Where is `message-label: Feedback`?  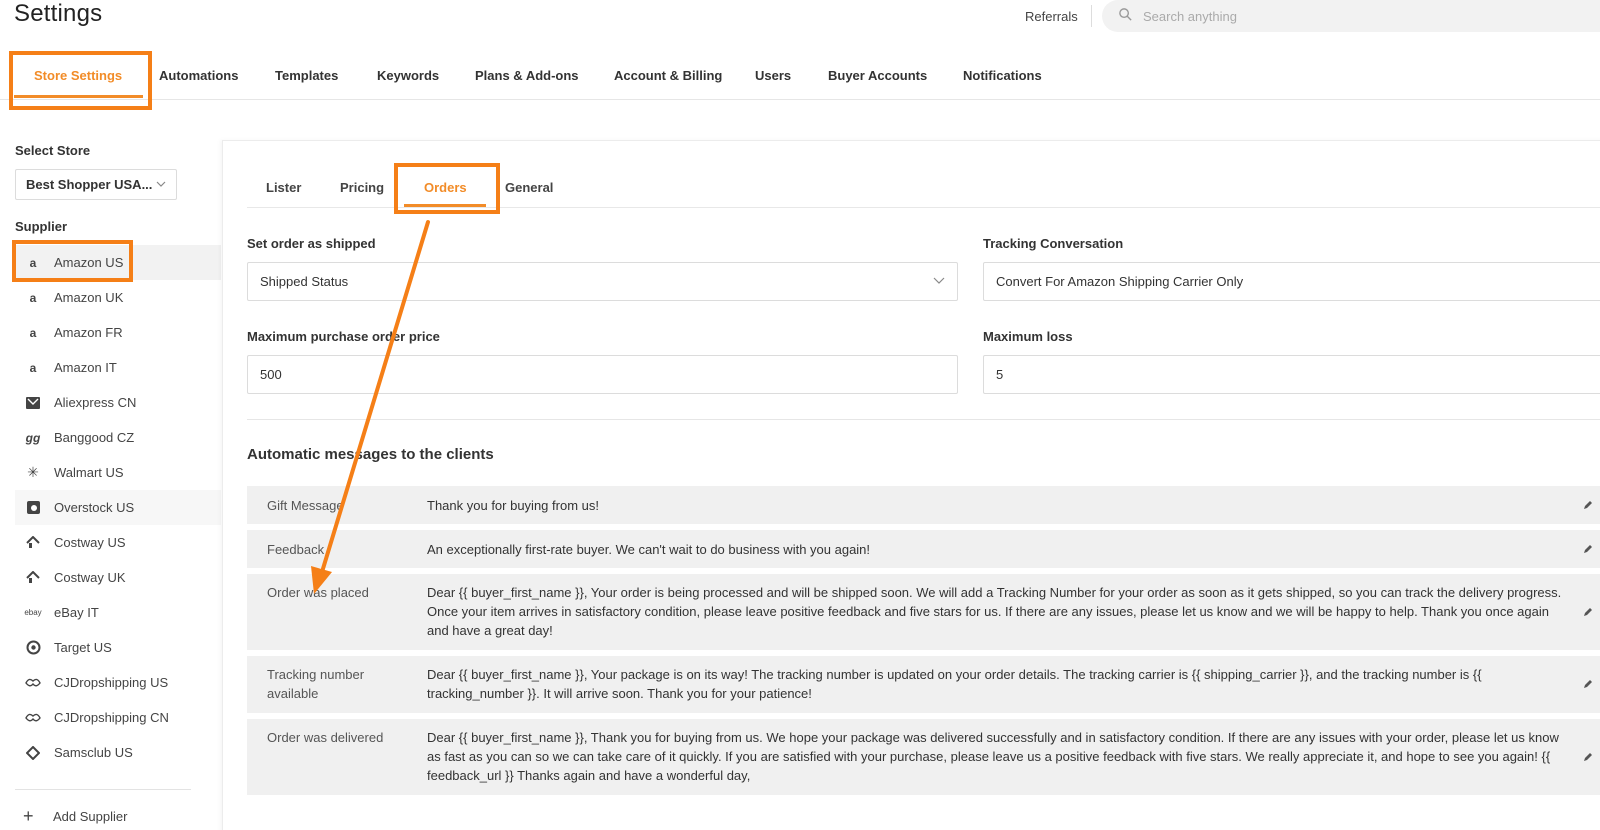
message-label: Feedback is located at coordinates (296, 549).